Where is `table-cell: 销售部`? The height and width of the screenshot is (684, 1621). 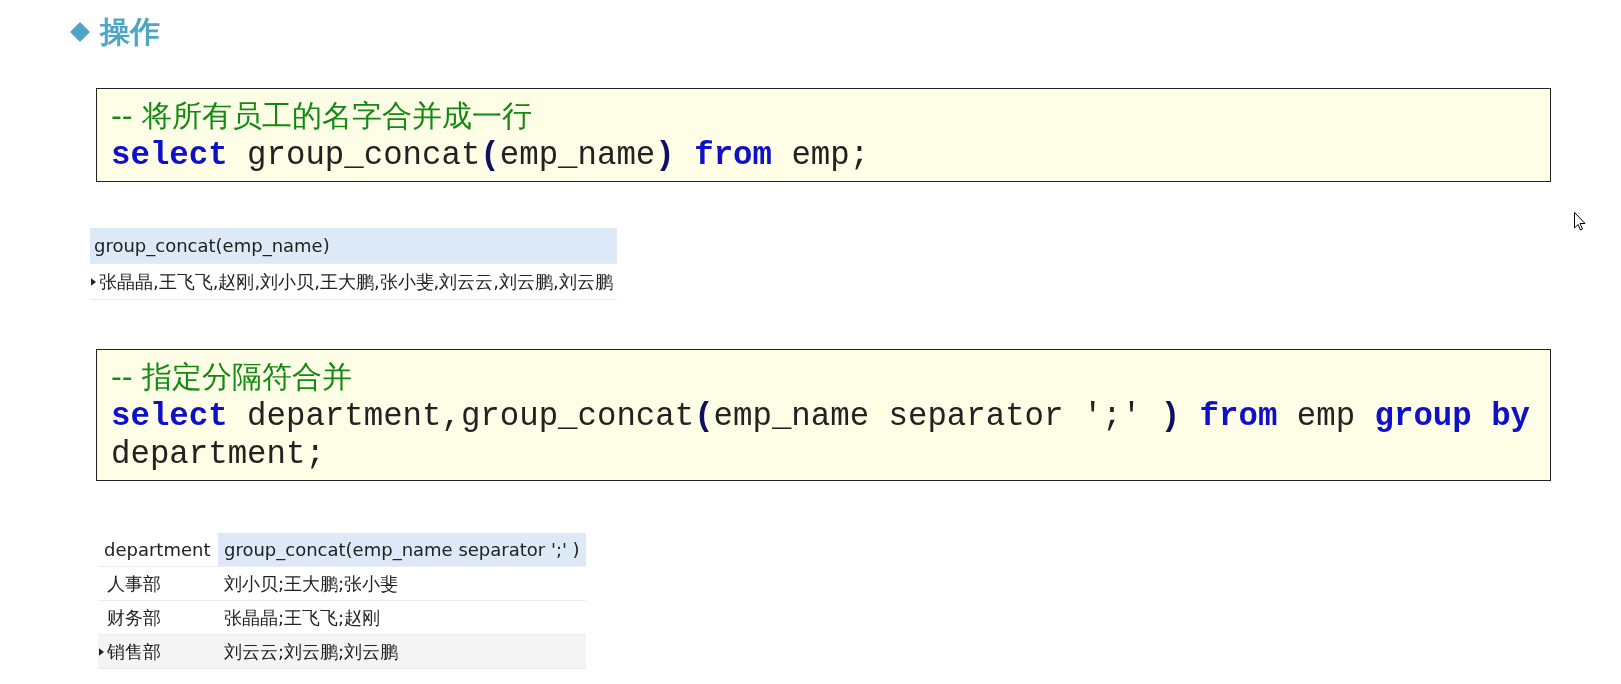
table-cell: 销售部 is located at coordinates (158, 651).